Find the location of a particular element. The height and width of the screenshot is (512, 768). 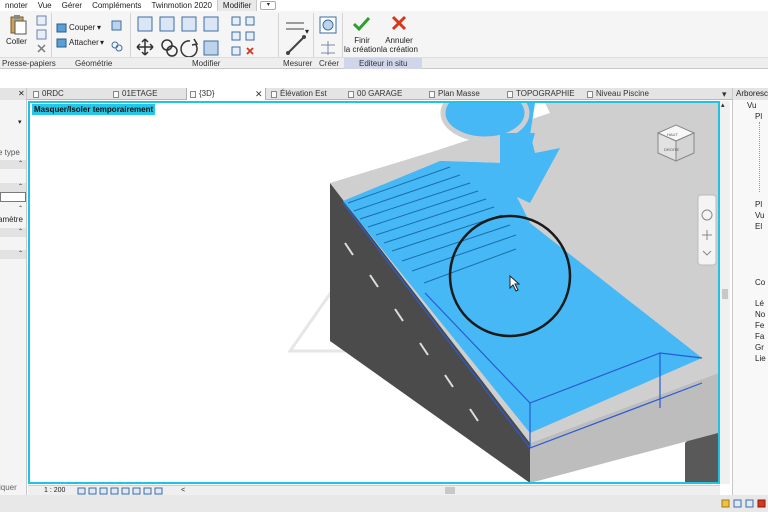

clipboard-small-icons is located at coordinates (42, 35).